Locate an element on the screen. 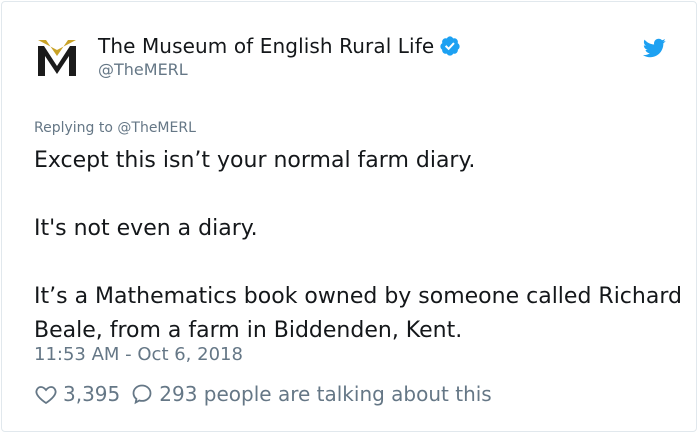  tweet-actions: 3,395 293 people are talking about this is located at coordinates (263, 394).